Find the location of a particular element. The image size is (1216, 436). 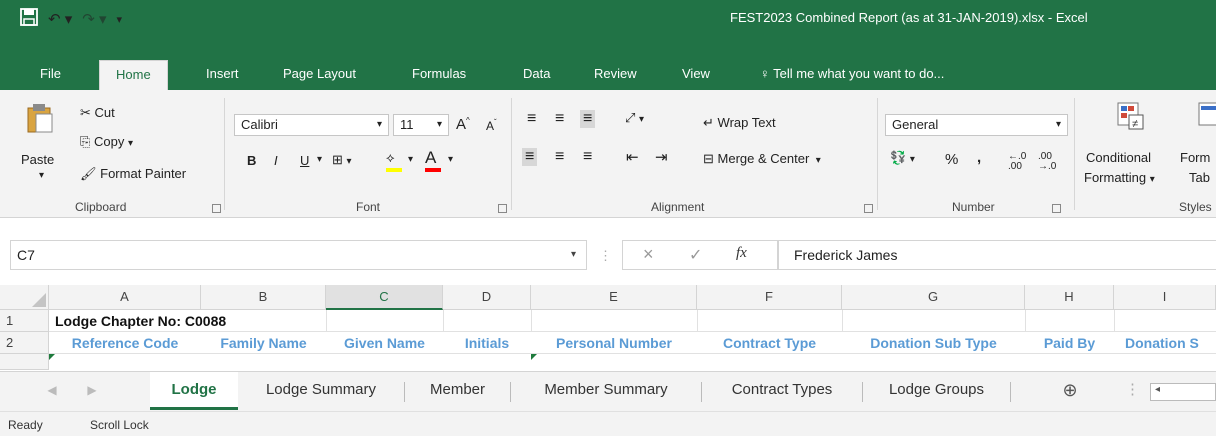

tab-view: View is located at coordinates (696, 74).